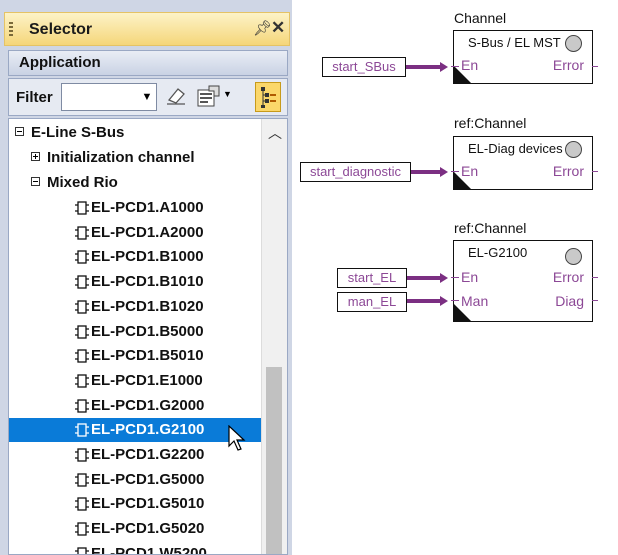 This screenshot has height=555, width=618. What do you see at coordinates (262, 28) in the screenshot?
I see `pin-icon: 📌︎` at bounding box center [262, 28].